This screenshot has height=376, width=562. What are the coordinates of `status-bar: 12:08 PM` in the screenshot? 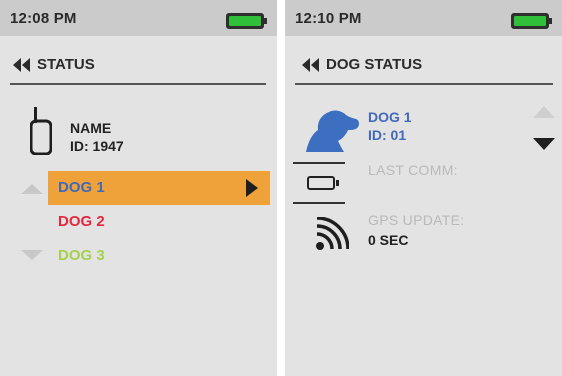 It's located at (138, 18).